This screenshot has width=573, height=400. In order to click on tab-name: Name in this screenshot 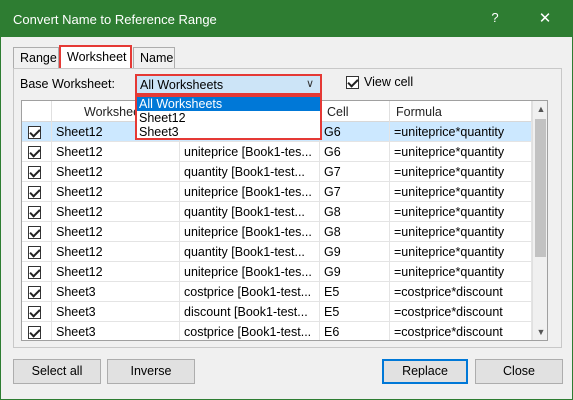, I will do `click(154, 58)`.